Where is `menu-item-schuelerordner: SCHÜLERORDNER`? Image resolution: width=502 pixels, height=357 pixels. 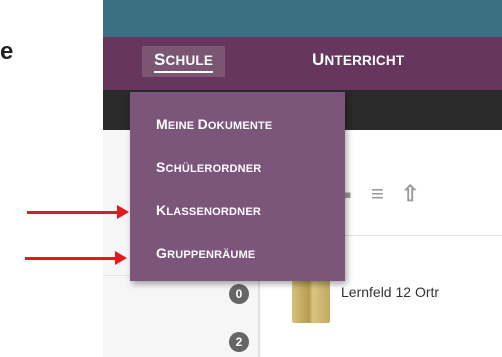
menu-item-schuelerordner: SCHÜLERORDNER is located at coordinates (208, 167).